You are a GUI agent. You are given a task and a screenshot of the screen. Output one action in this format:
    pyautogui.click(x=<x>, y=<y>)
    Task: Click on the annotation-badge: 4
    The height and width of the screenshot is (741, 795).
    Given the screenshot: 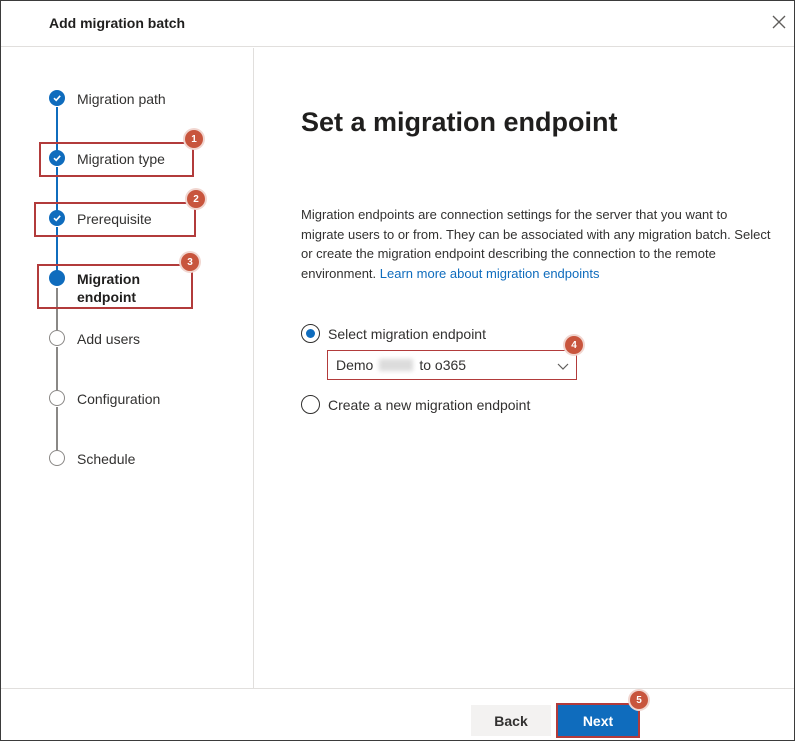 What is the action you would take?
    pyautogui.click(x=574, y=345)
    